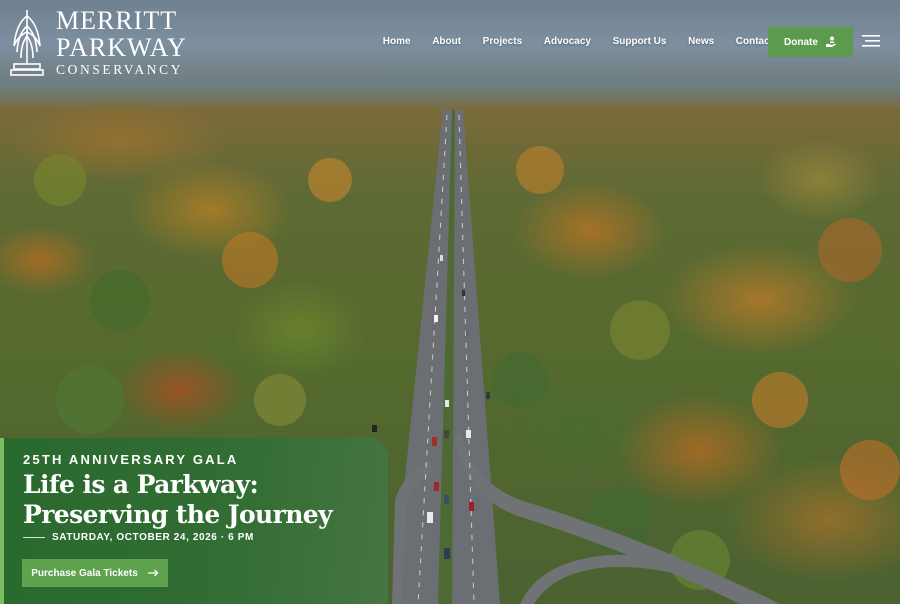 The image size is (900, 604). I want to click on date-divider, so click(34, 537).